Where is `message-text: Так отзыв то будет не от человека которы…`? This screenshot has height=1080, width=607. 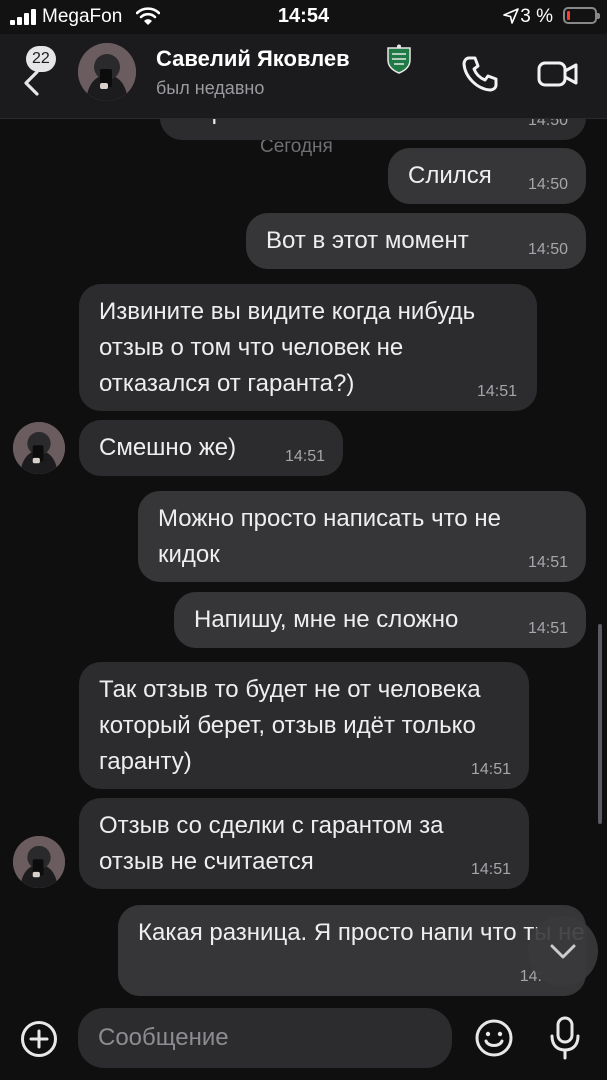
message-text: Так отзыв то будет не от человека которы… is located at coordinates (290, 725).